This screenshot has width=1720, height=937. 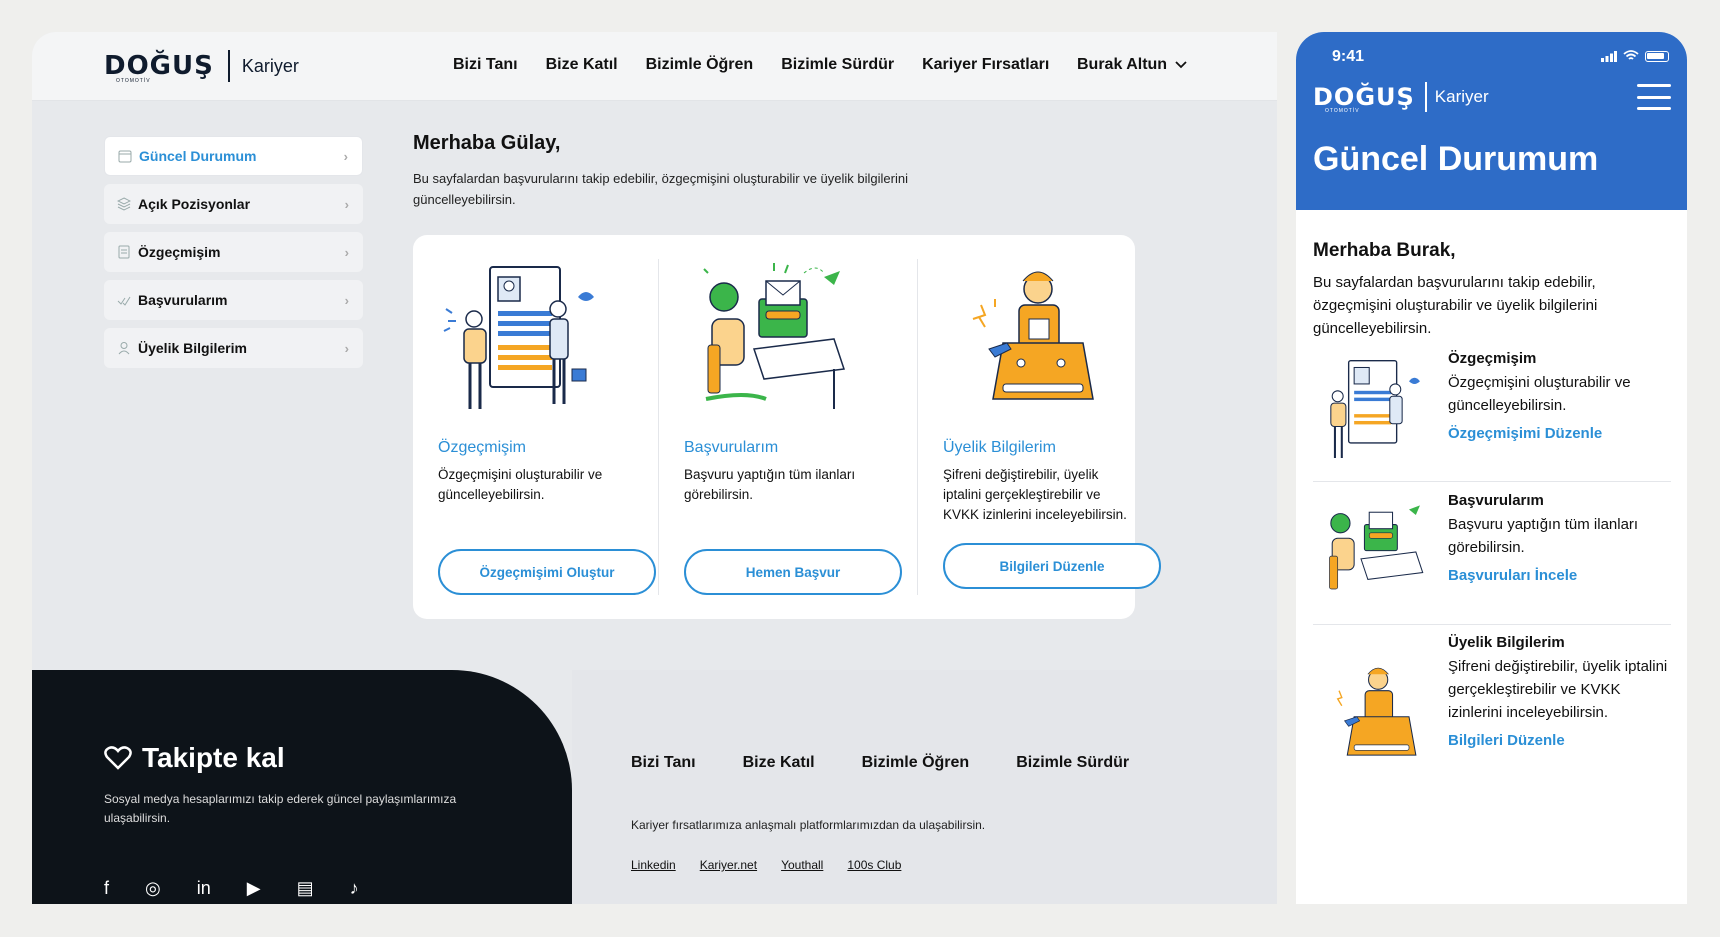 I want to click on linkedin-icon: in, so click(x=204, y=888).